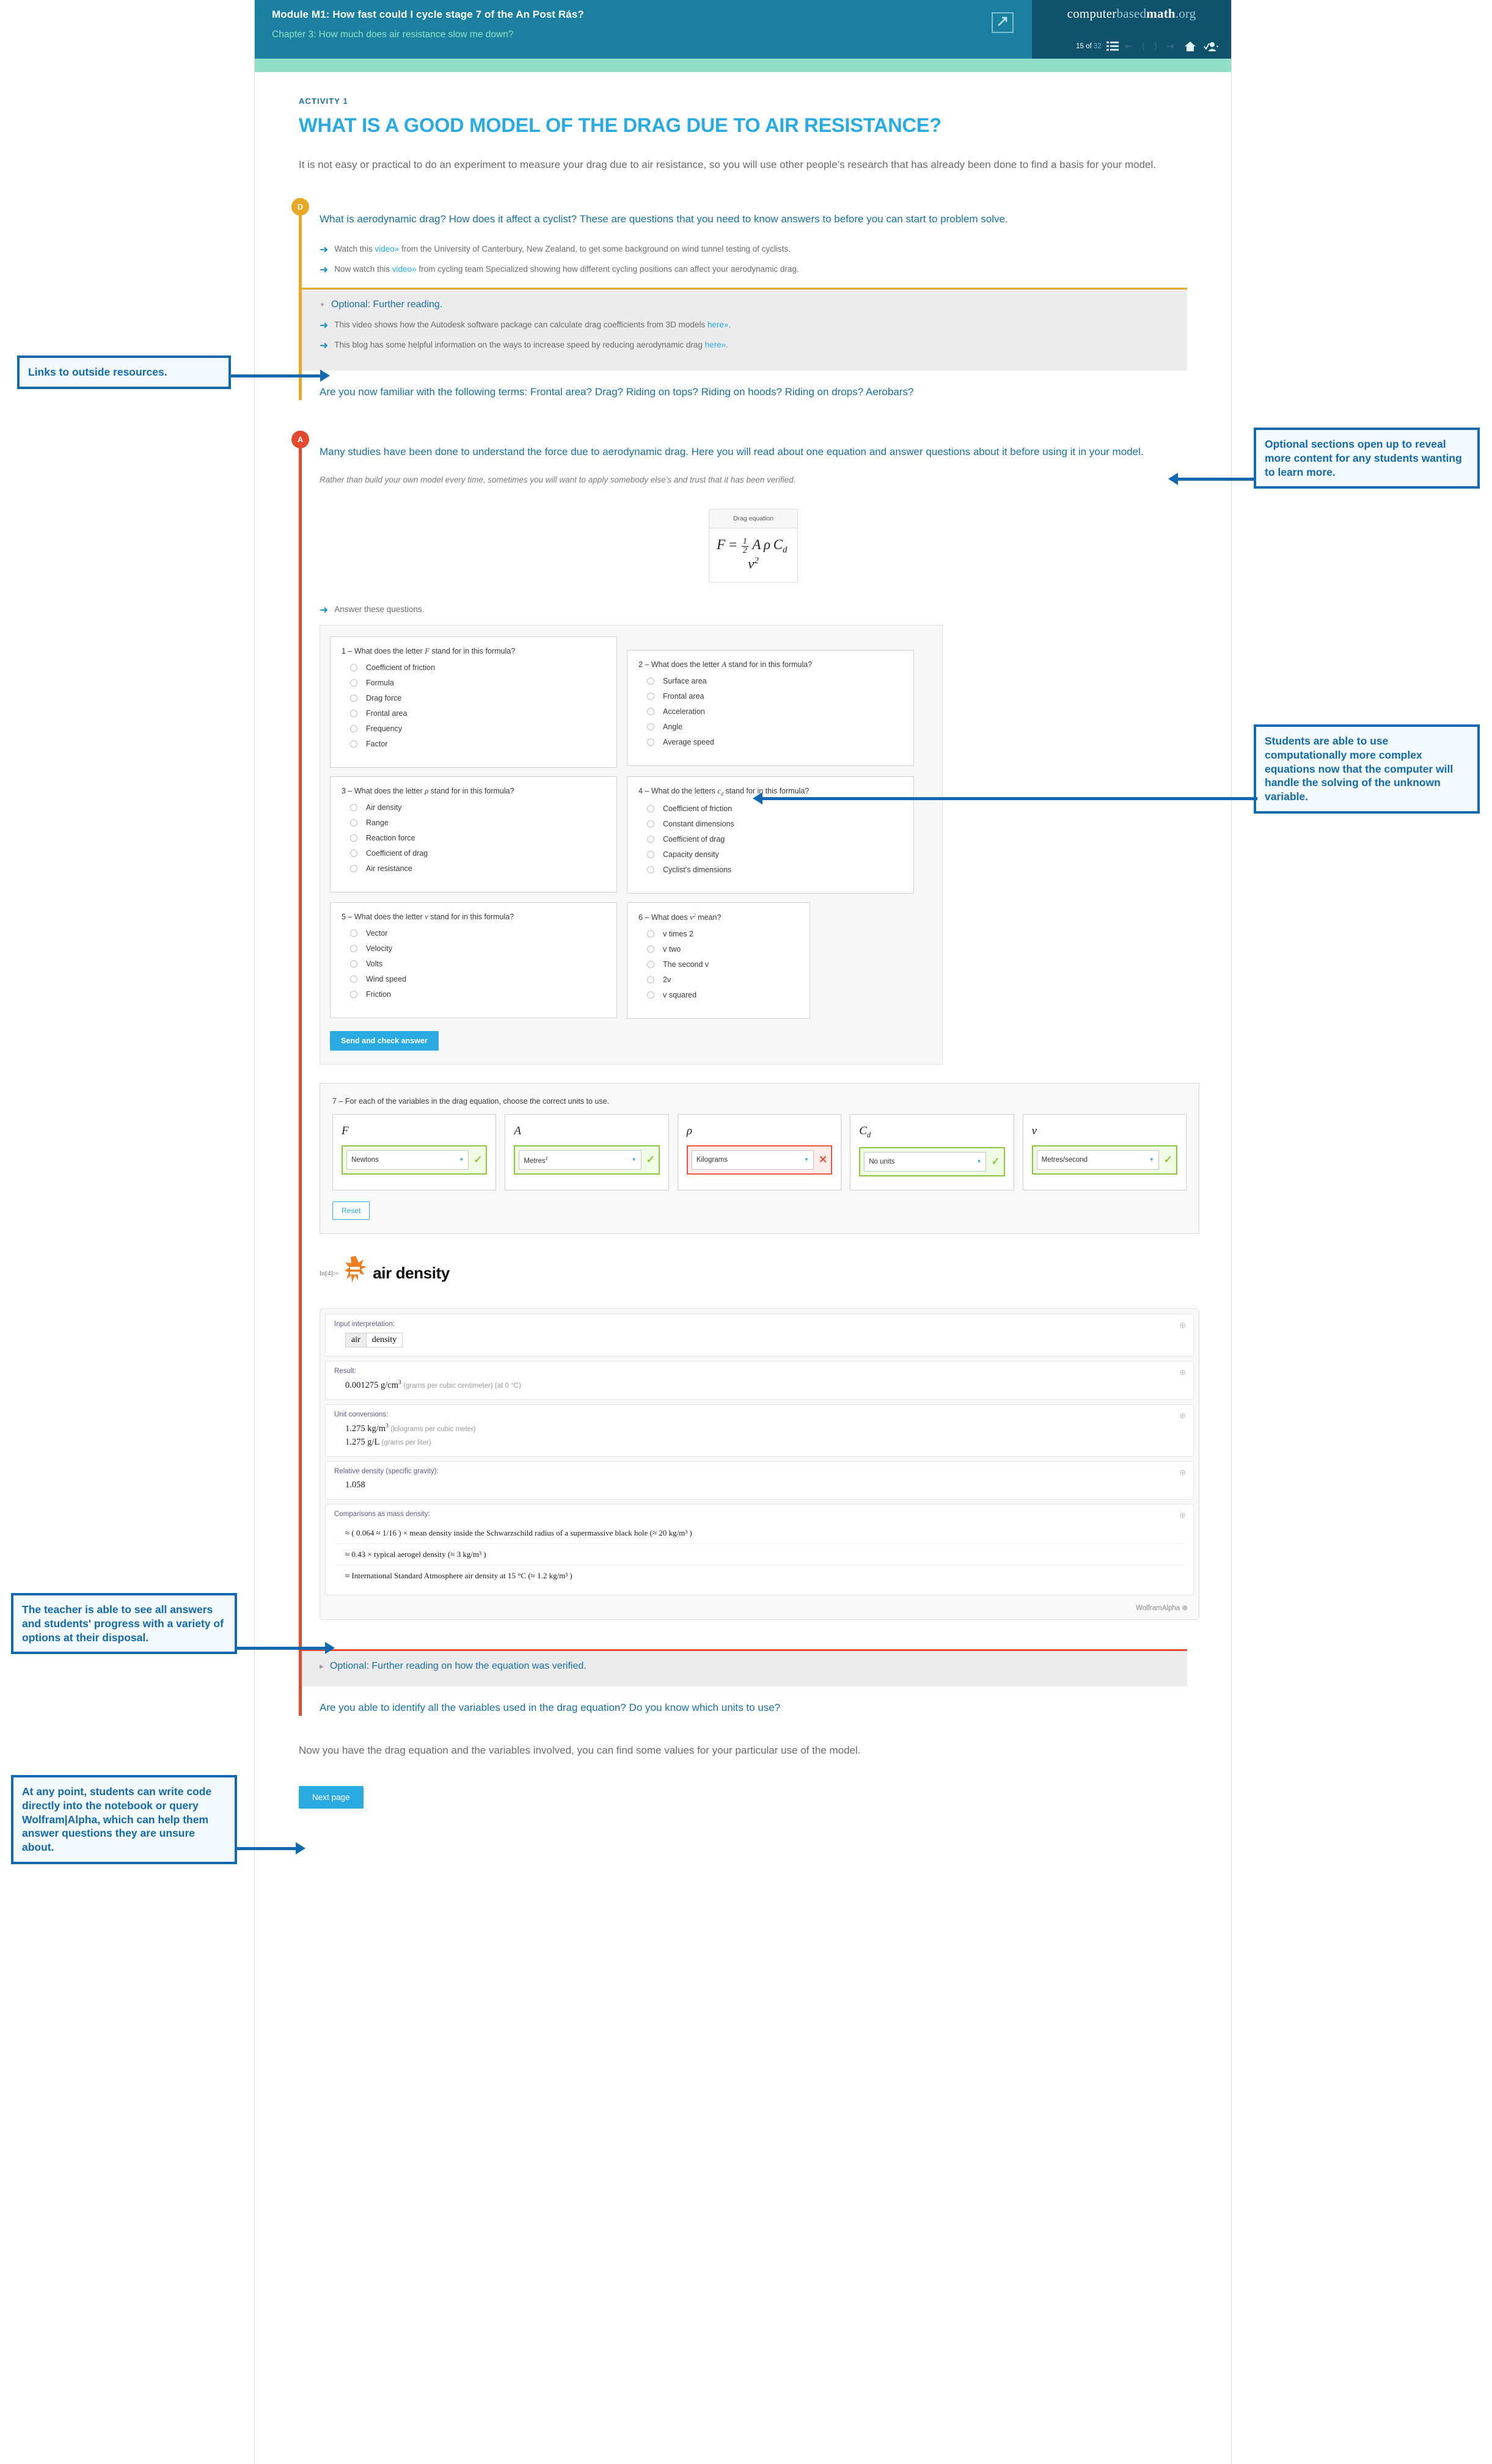 This screenshot has width=1492, height=2464. I want to click on quiz-option: Velocity, so click(477, 949).